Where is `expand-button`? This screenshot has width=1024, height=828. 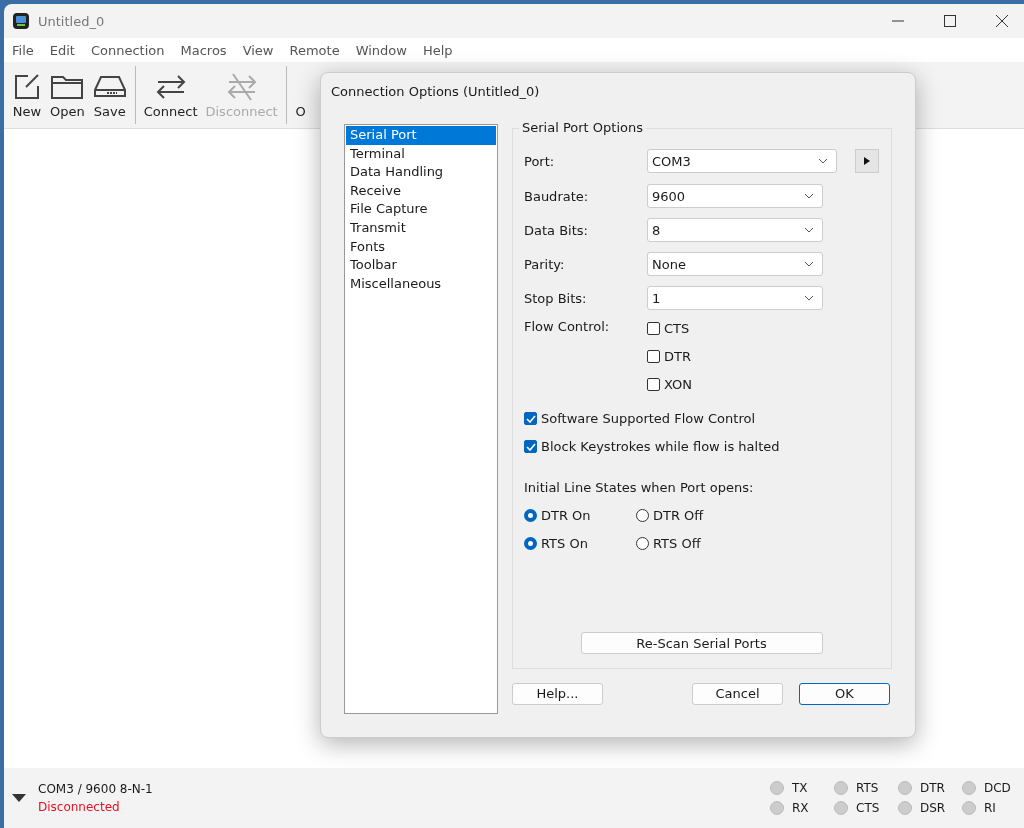 expand-button is located at coordinates (867, 161).